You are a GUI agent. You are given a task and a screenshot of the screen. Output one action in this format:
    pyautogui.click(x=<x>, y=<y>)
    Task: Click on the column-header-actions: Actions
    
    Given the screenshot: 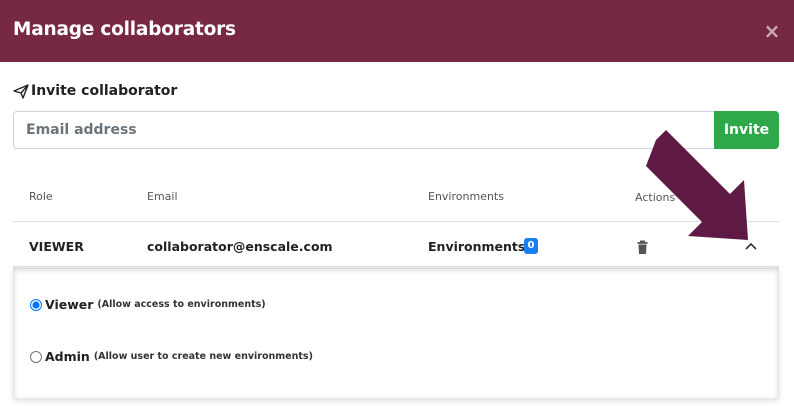 What is the action you would take?
    pyautogui.click(x=655, y=197)
    